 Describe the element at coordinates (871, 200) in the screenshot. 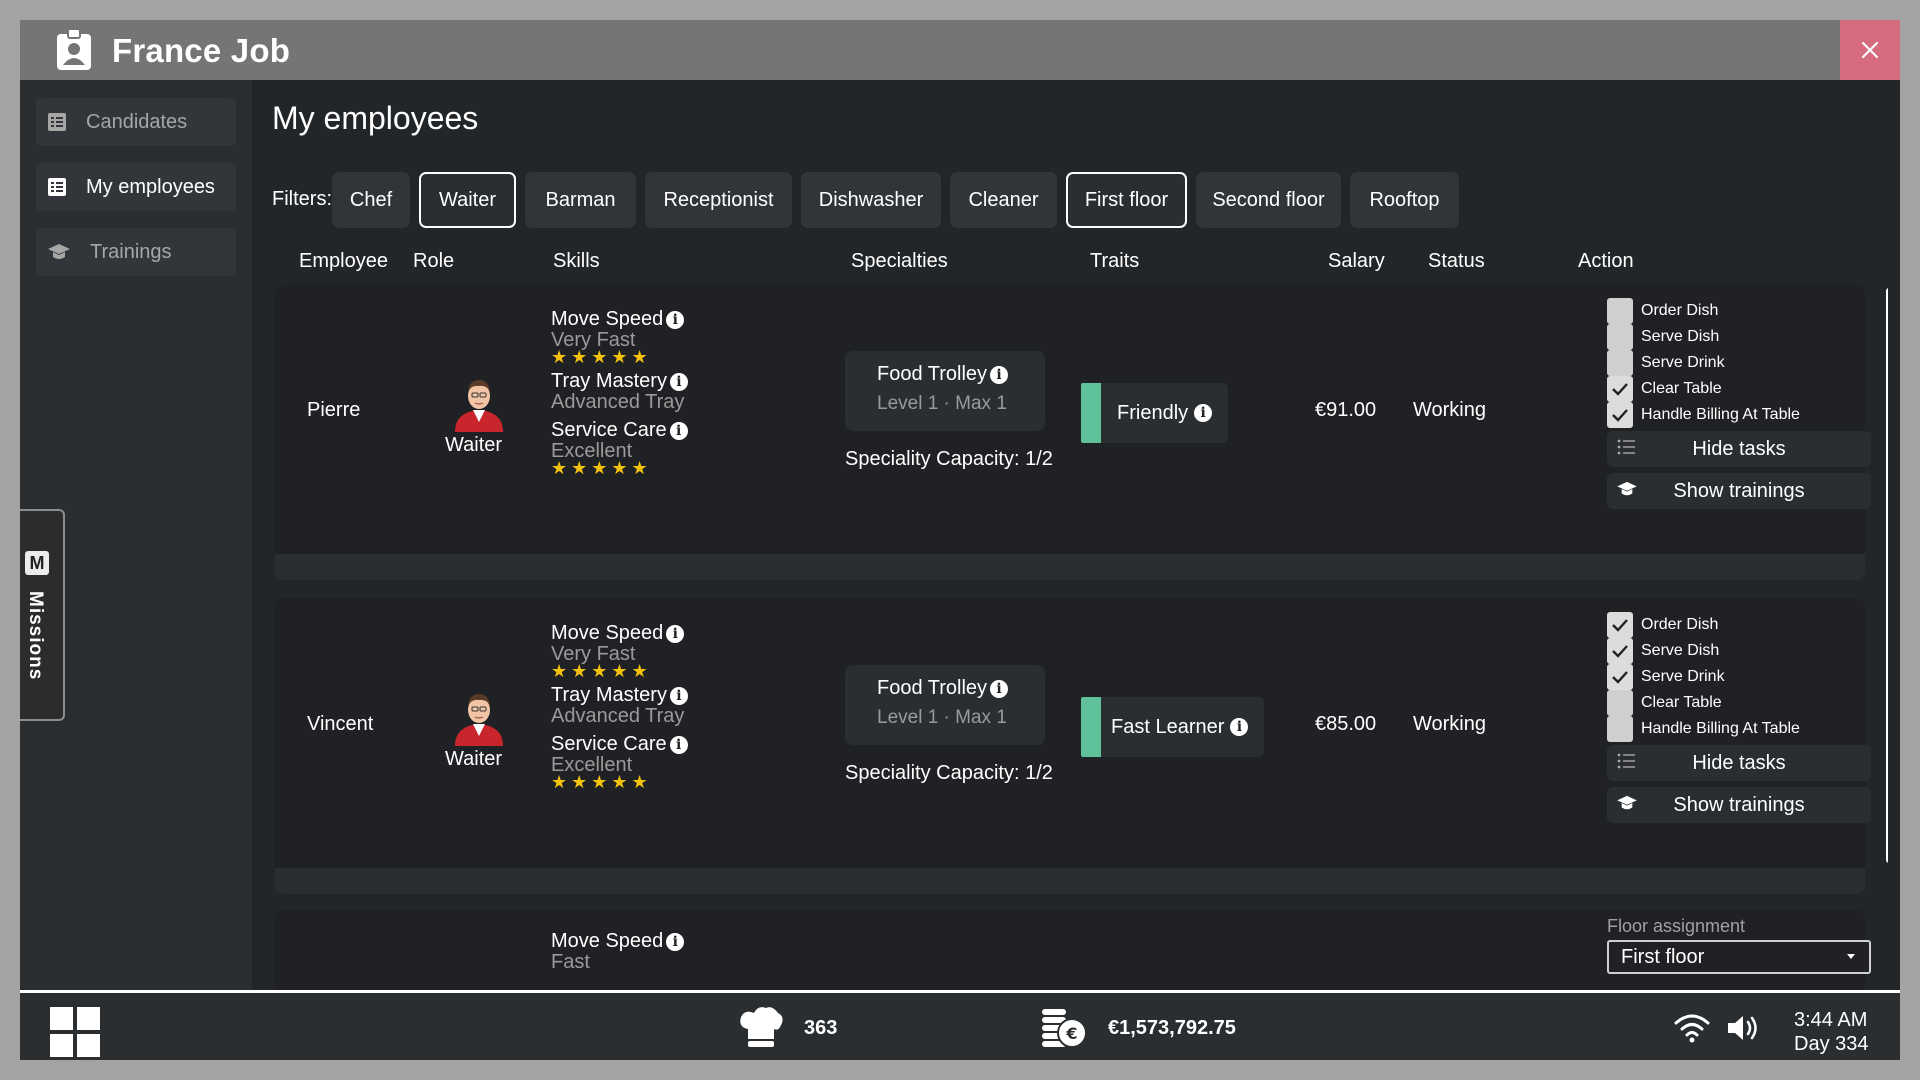

I see `filter-dishwasher: Dishwasher` at that location.